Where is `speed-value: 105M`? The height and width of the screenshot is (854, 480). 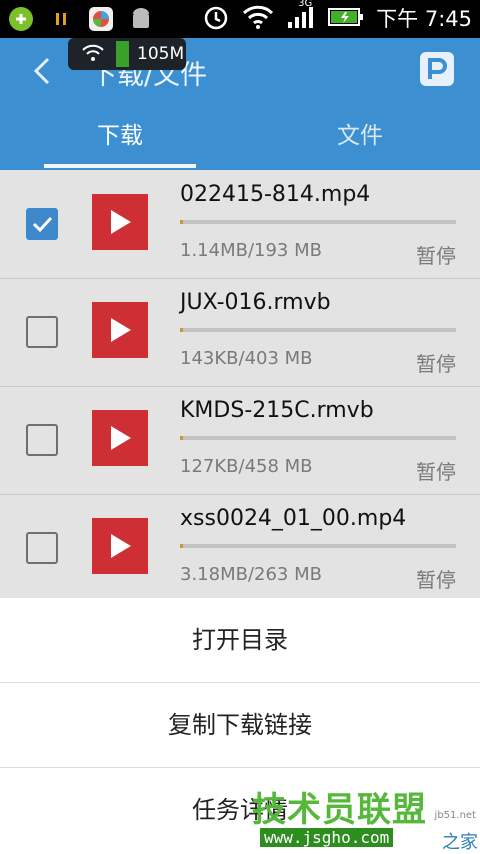
speed-value: 105M is located at coordinates (161, 54).